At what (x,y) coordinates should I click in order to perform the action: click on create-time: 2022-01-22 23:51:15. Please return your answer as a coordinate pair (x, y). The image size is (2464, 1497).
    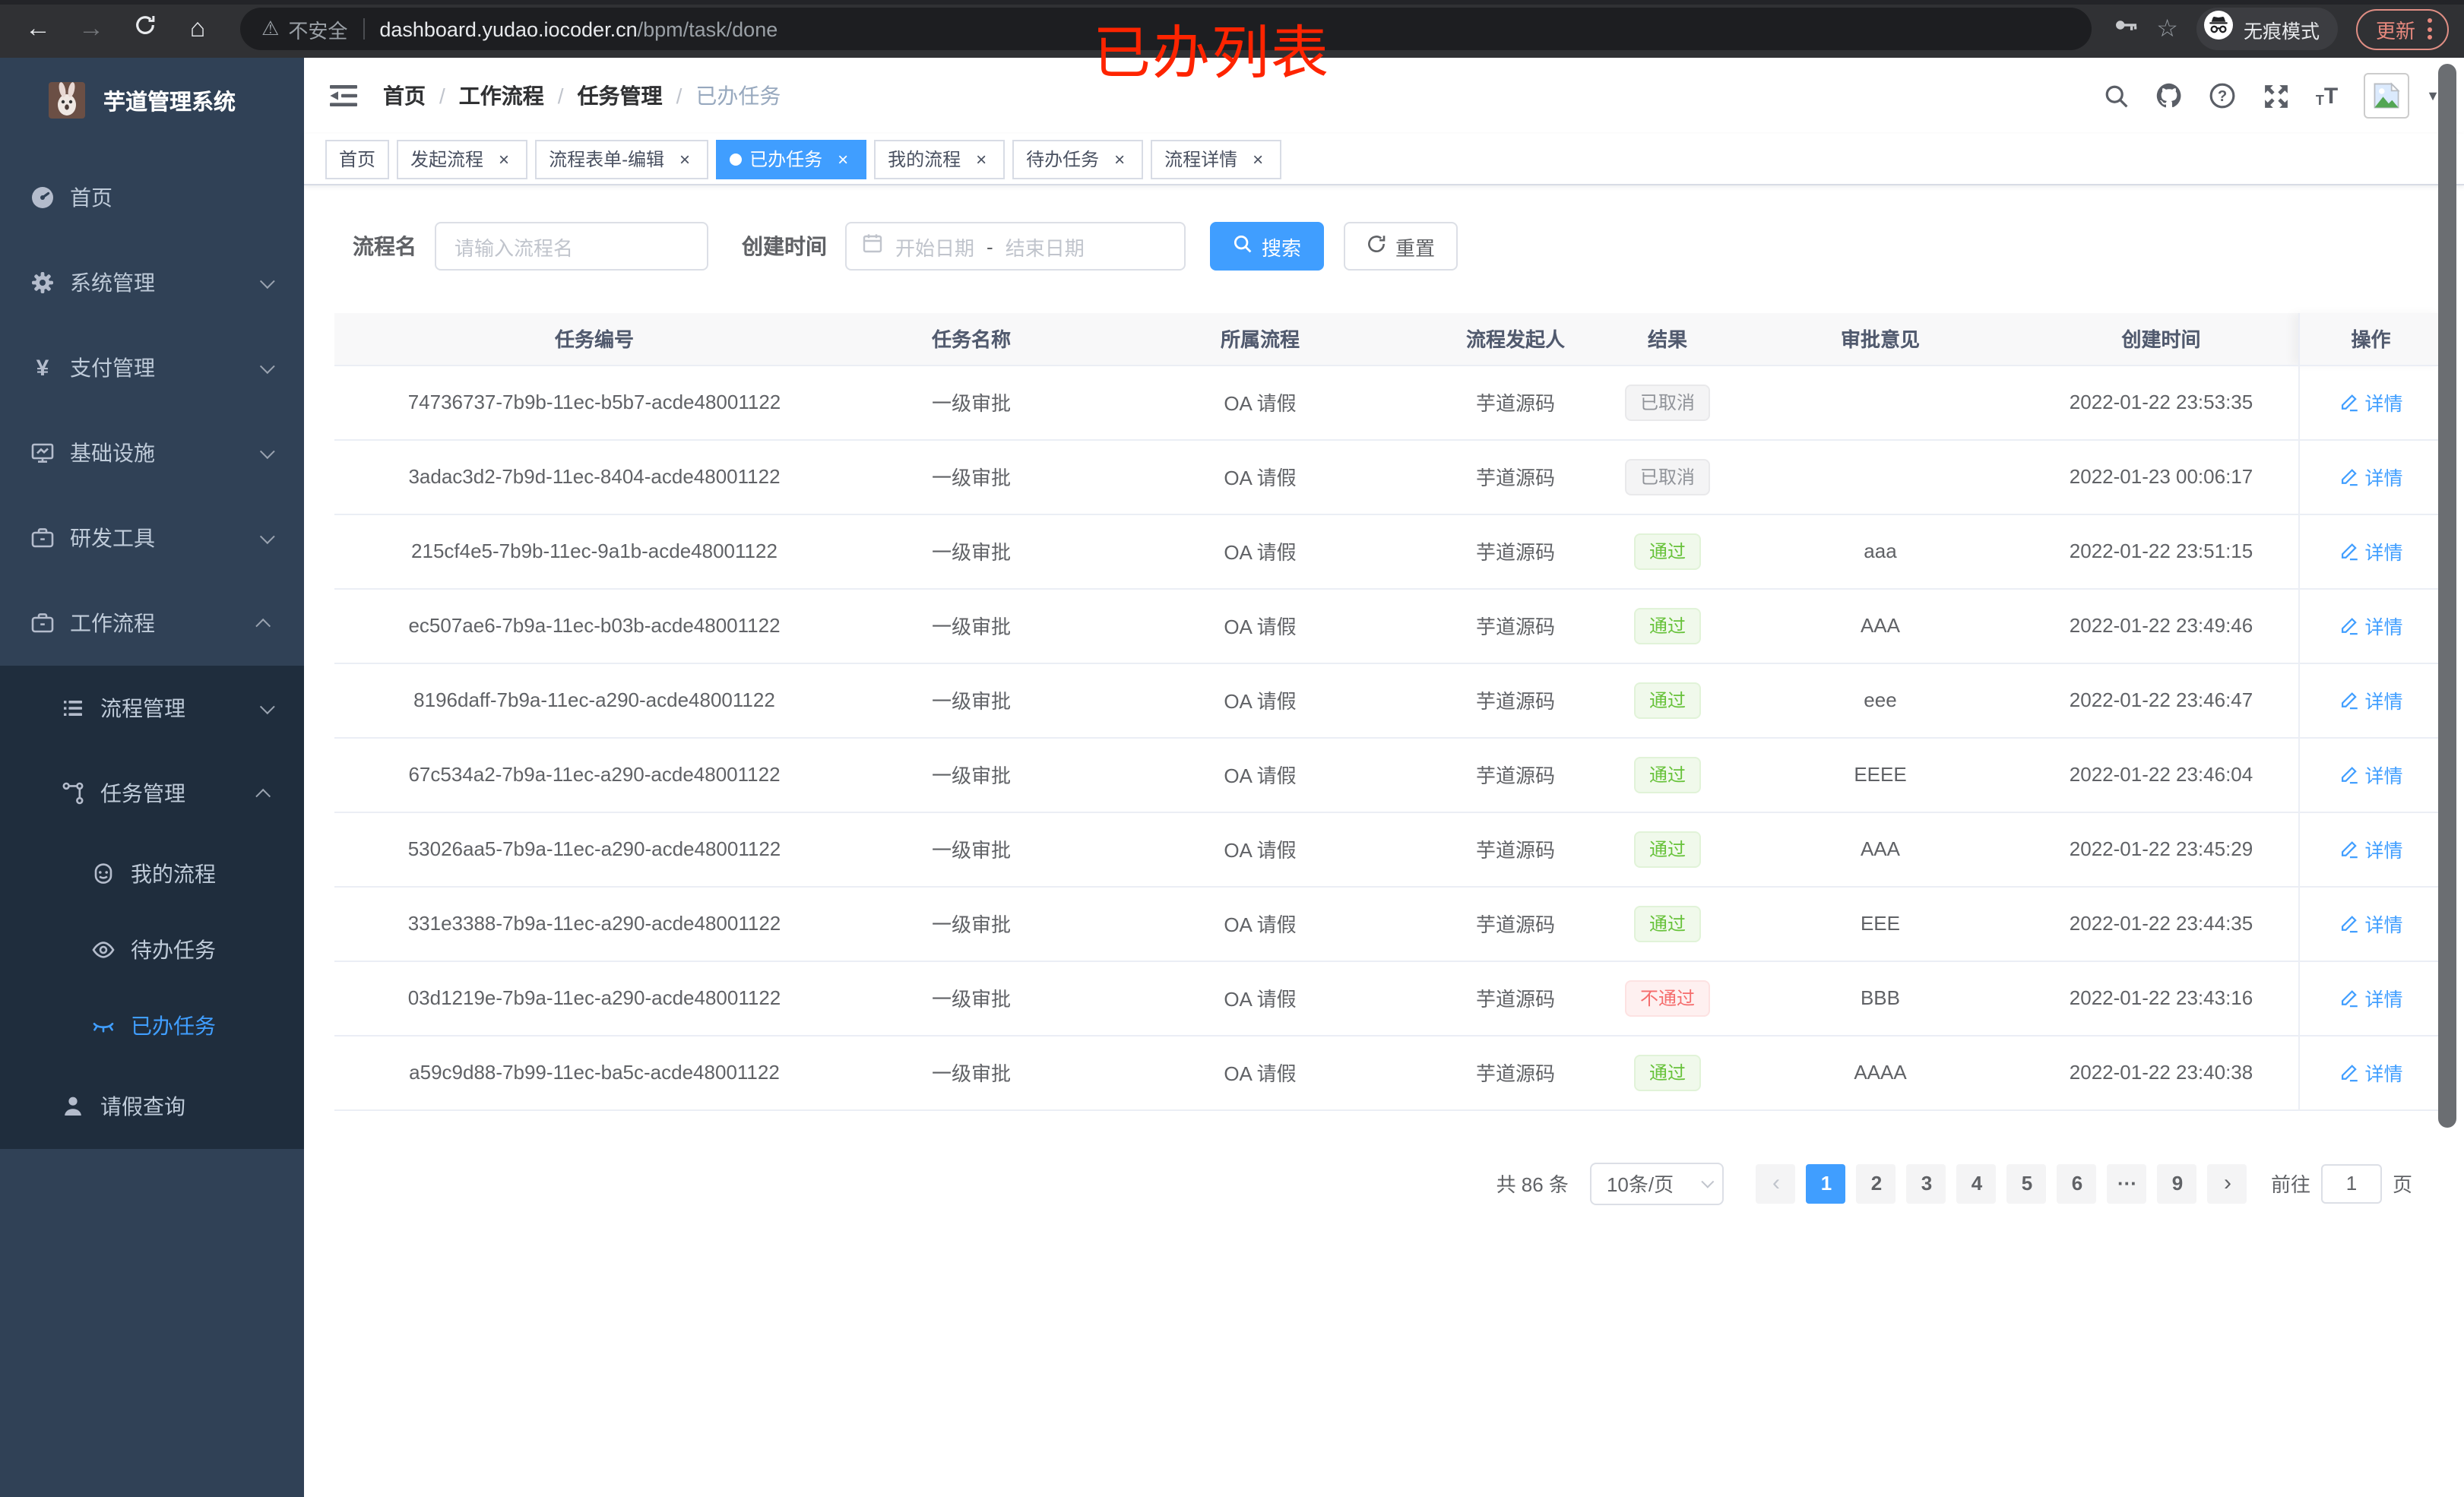
    Looking at the image, I should click on (2161, 551).